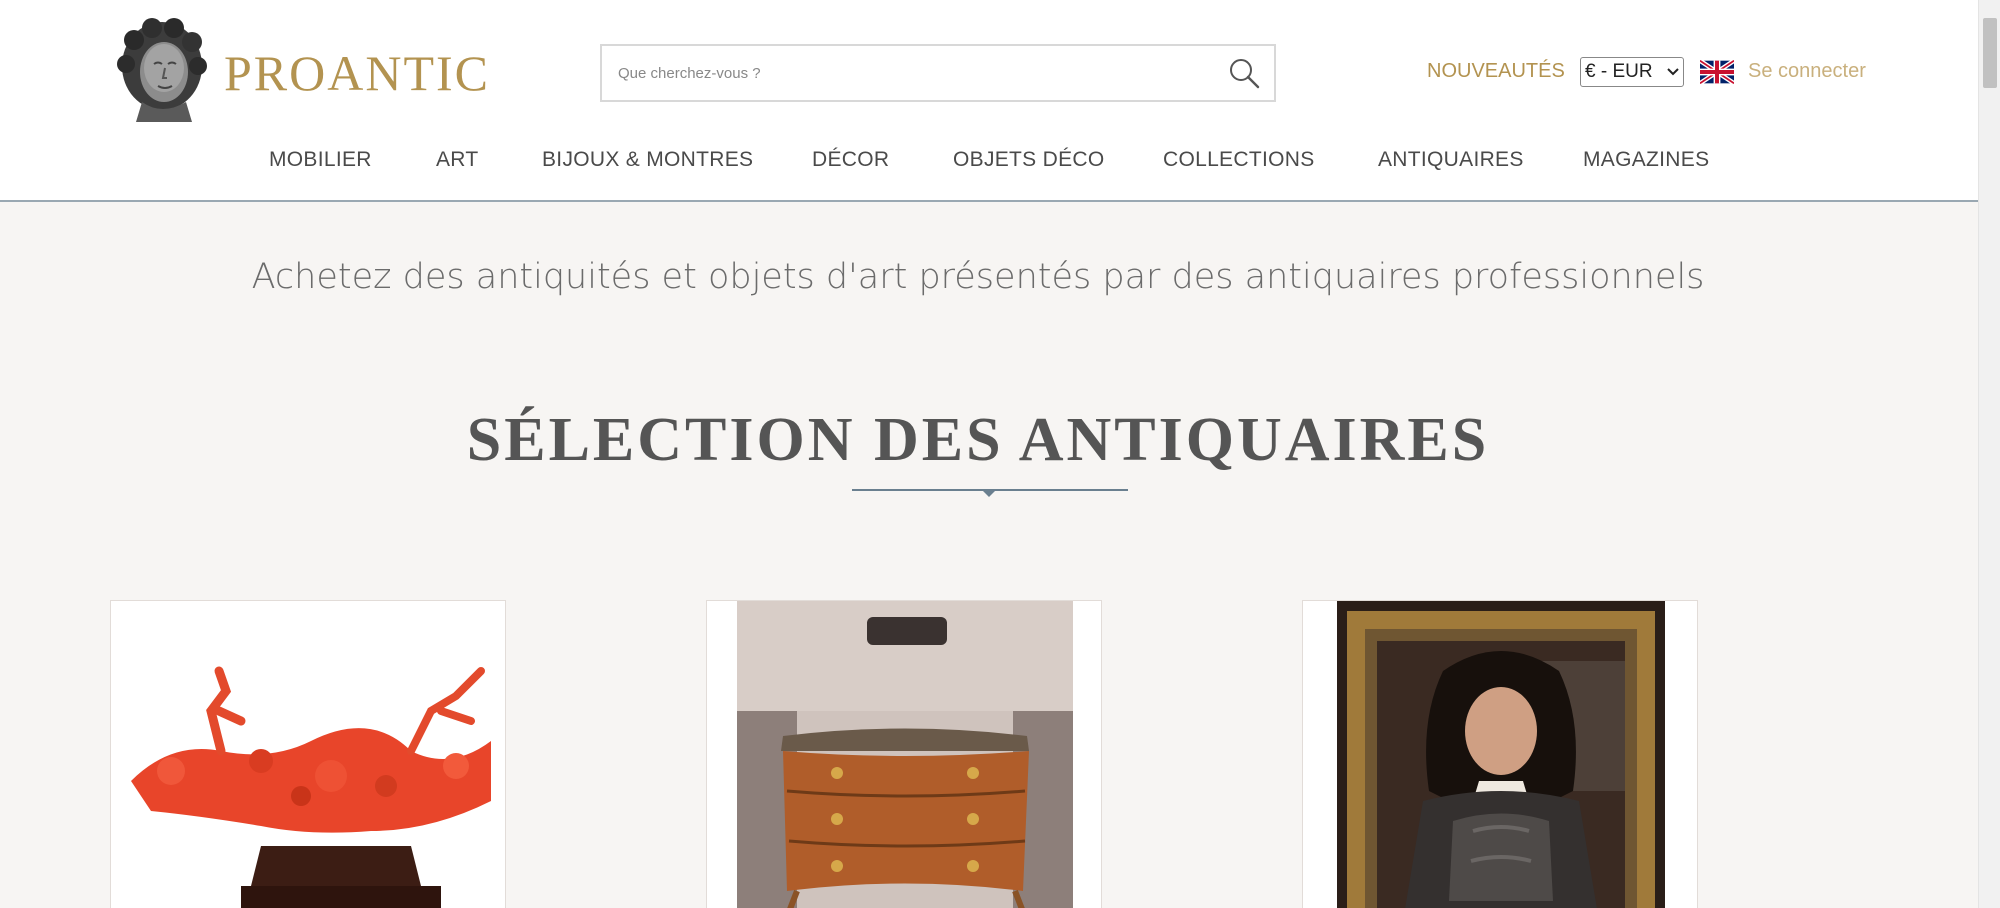 Image resolution: width=2000 pixels, height=908 pixels. What do you see at coordinates (1029, 160) in the screenshot?
I see `nav-item-objets-deco: OBJETS DÉCO` at bounding box center [1029, 160].